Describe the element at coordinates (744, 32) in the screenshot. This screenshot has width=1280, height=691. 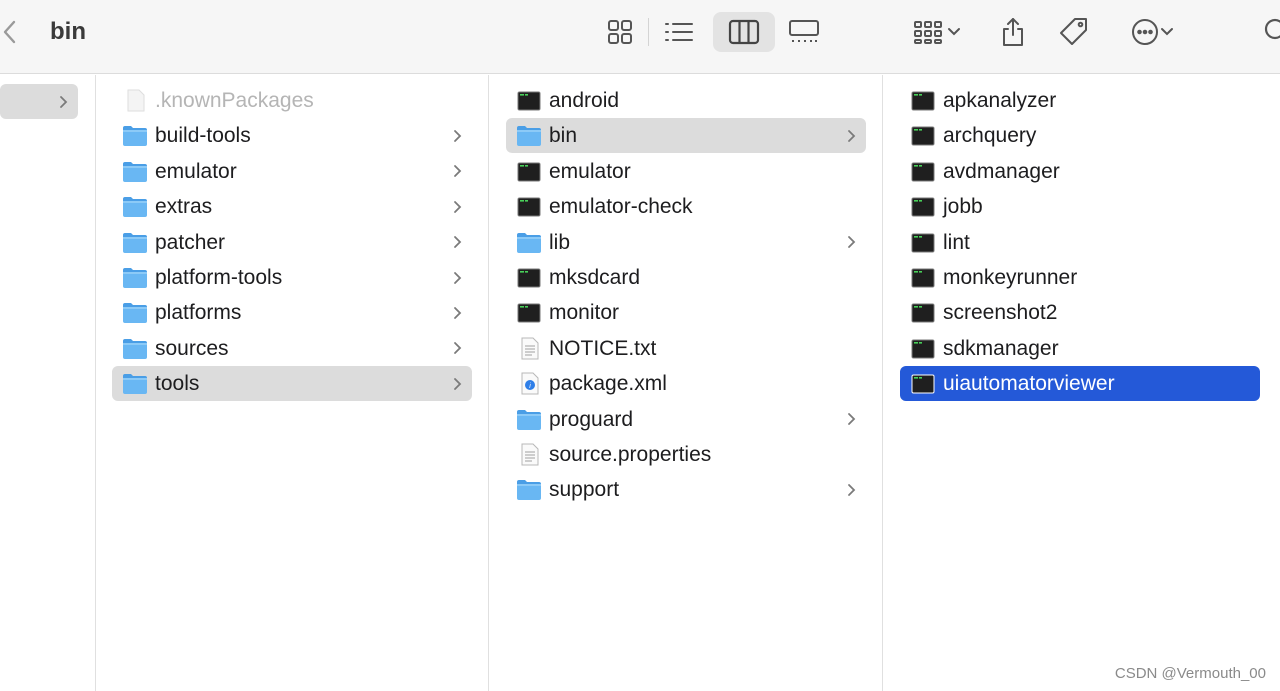
I see `column-view-button` at that location.